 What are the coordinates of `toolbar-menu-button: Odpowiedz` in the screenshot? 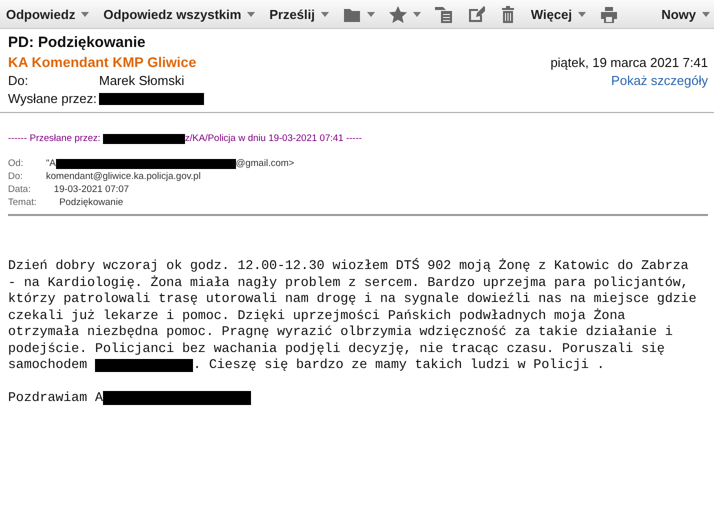 It's located at (48, 14).